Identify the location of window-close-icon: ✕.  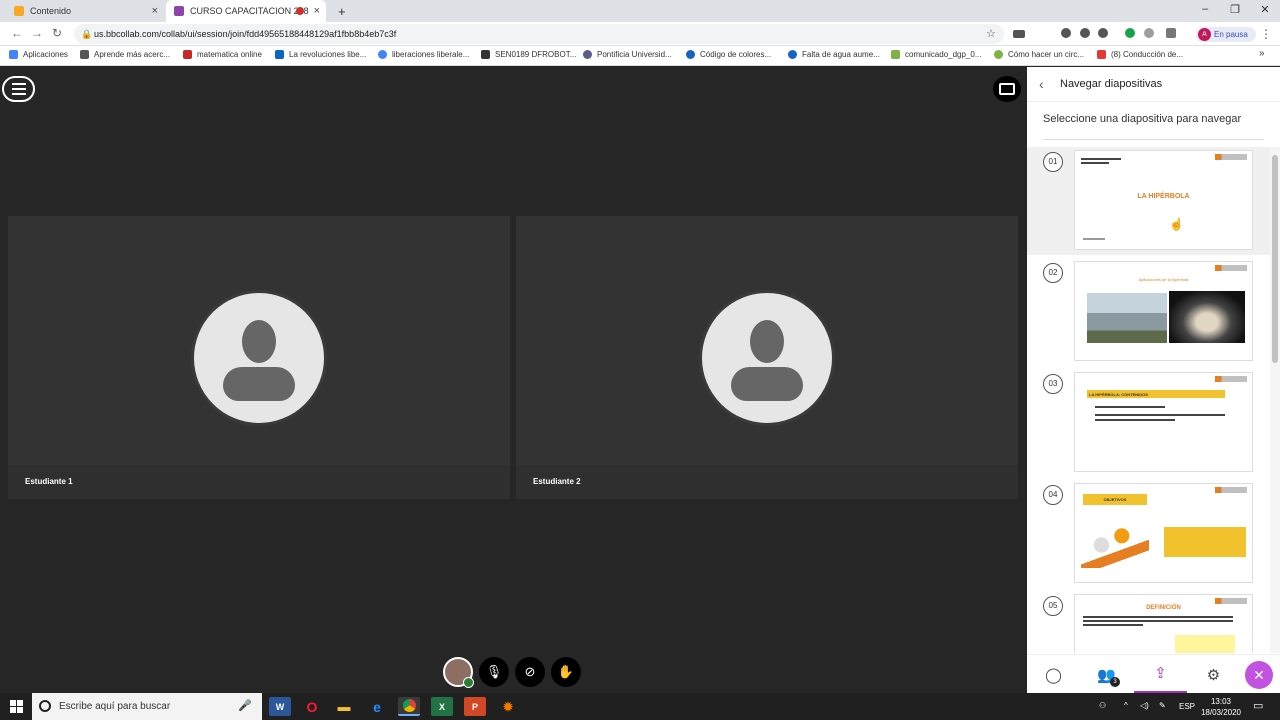
(1265, 9).